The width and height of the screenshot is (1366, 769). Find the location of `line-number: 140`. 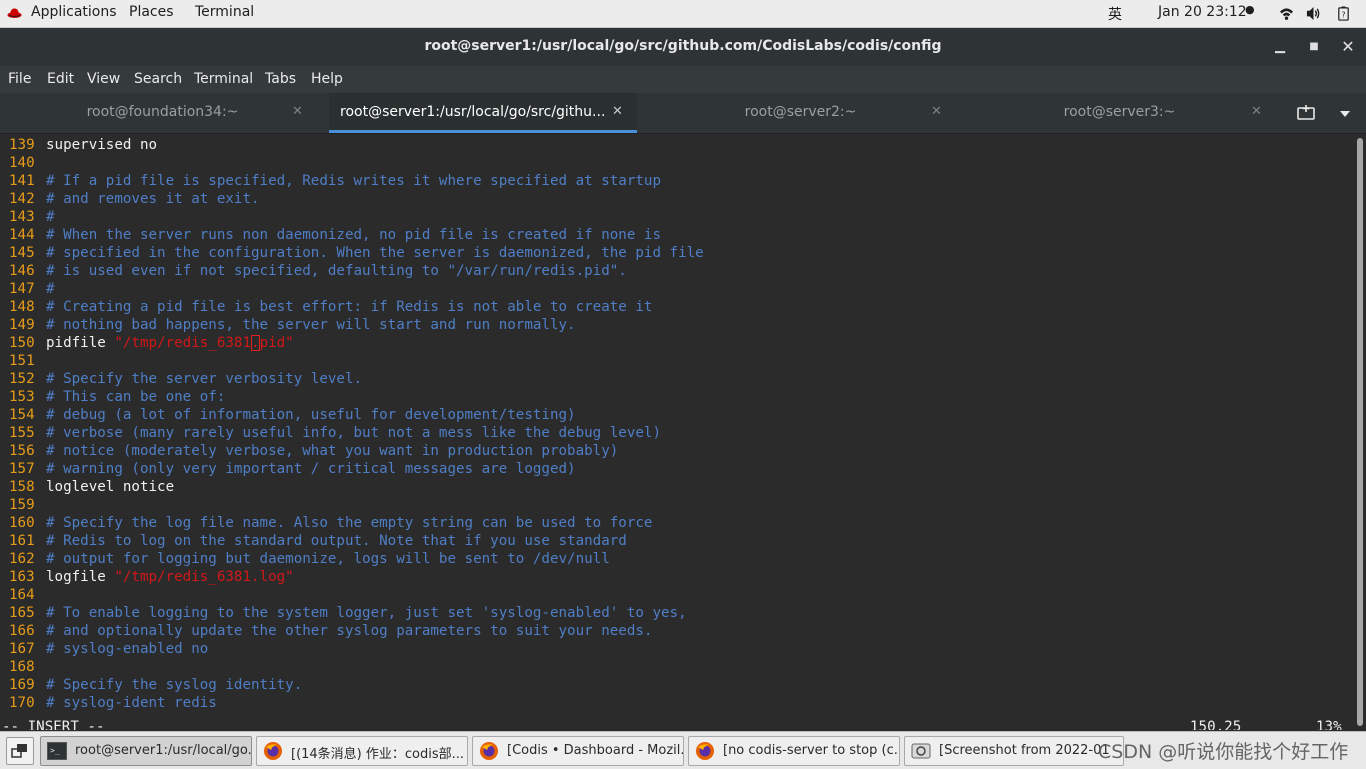

line-number: 140 is located at coordinates (22, 163).